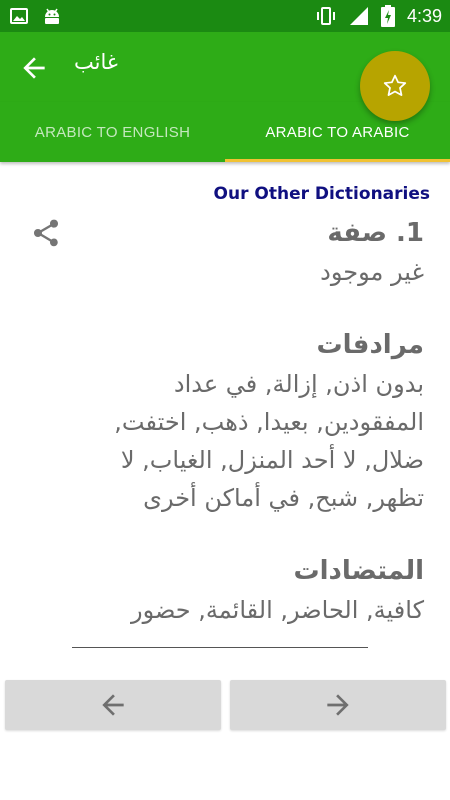  I want to click on signal-icon, so click(358, 16).